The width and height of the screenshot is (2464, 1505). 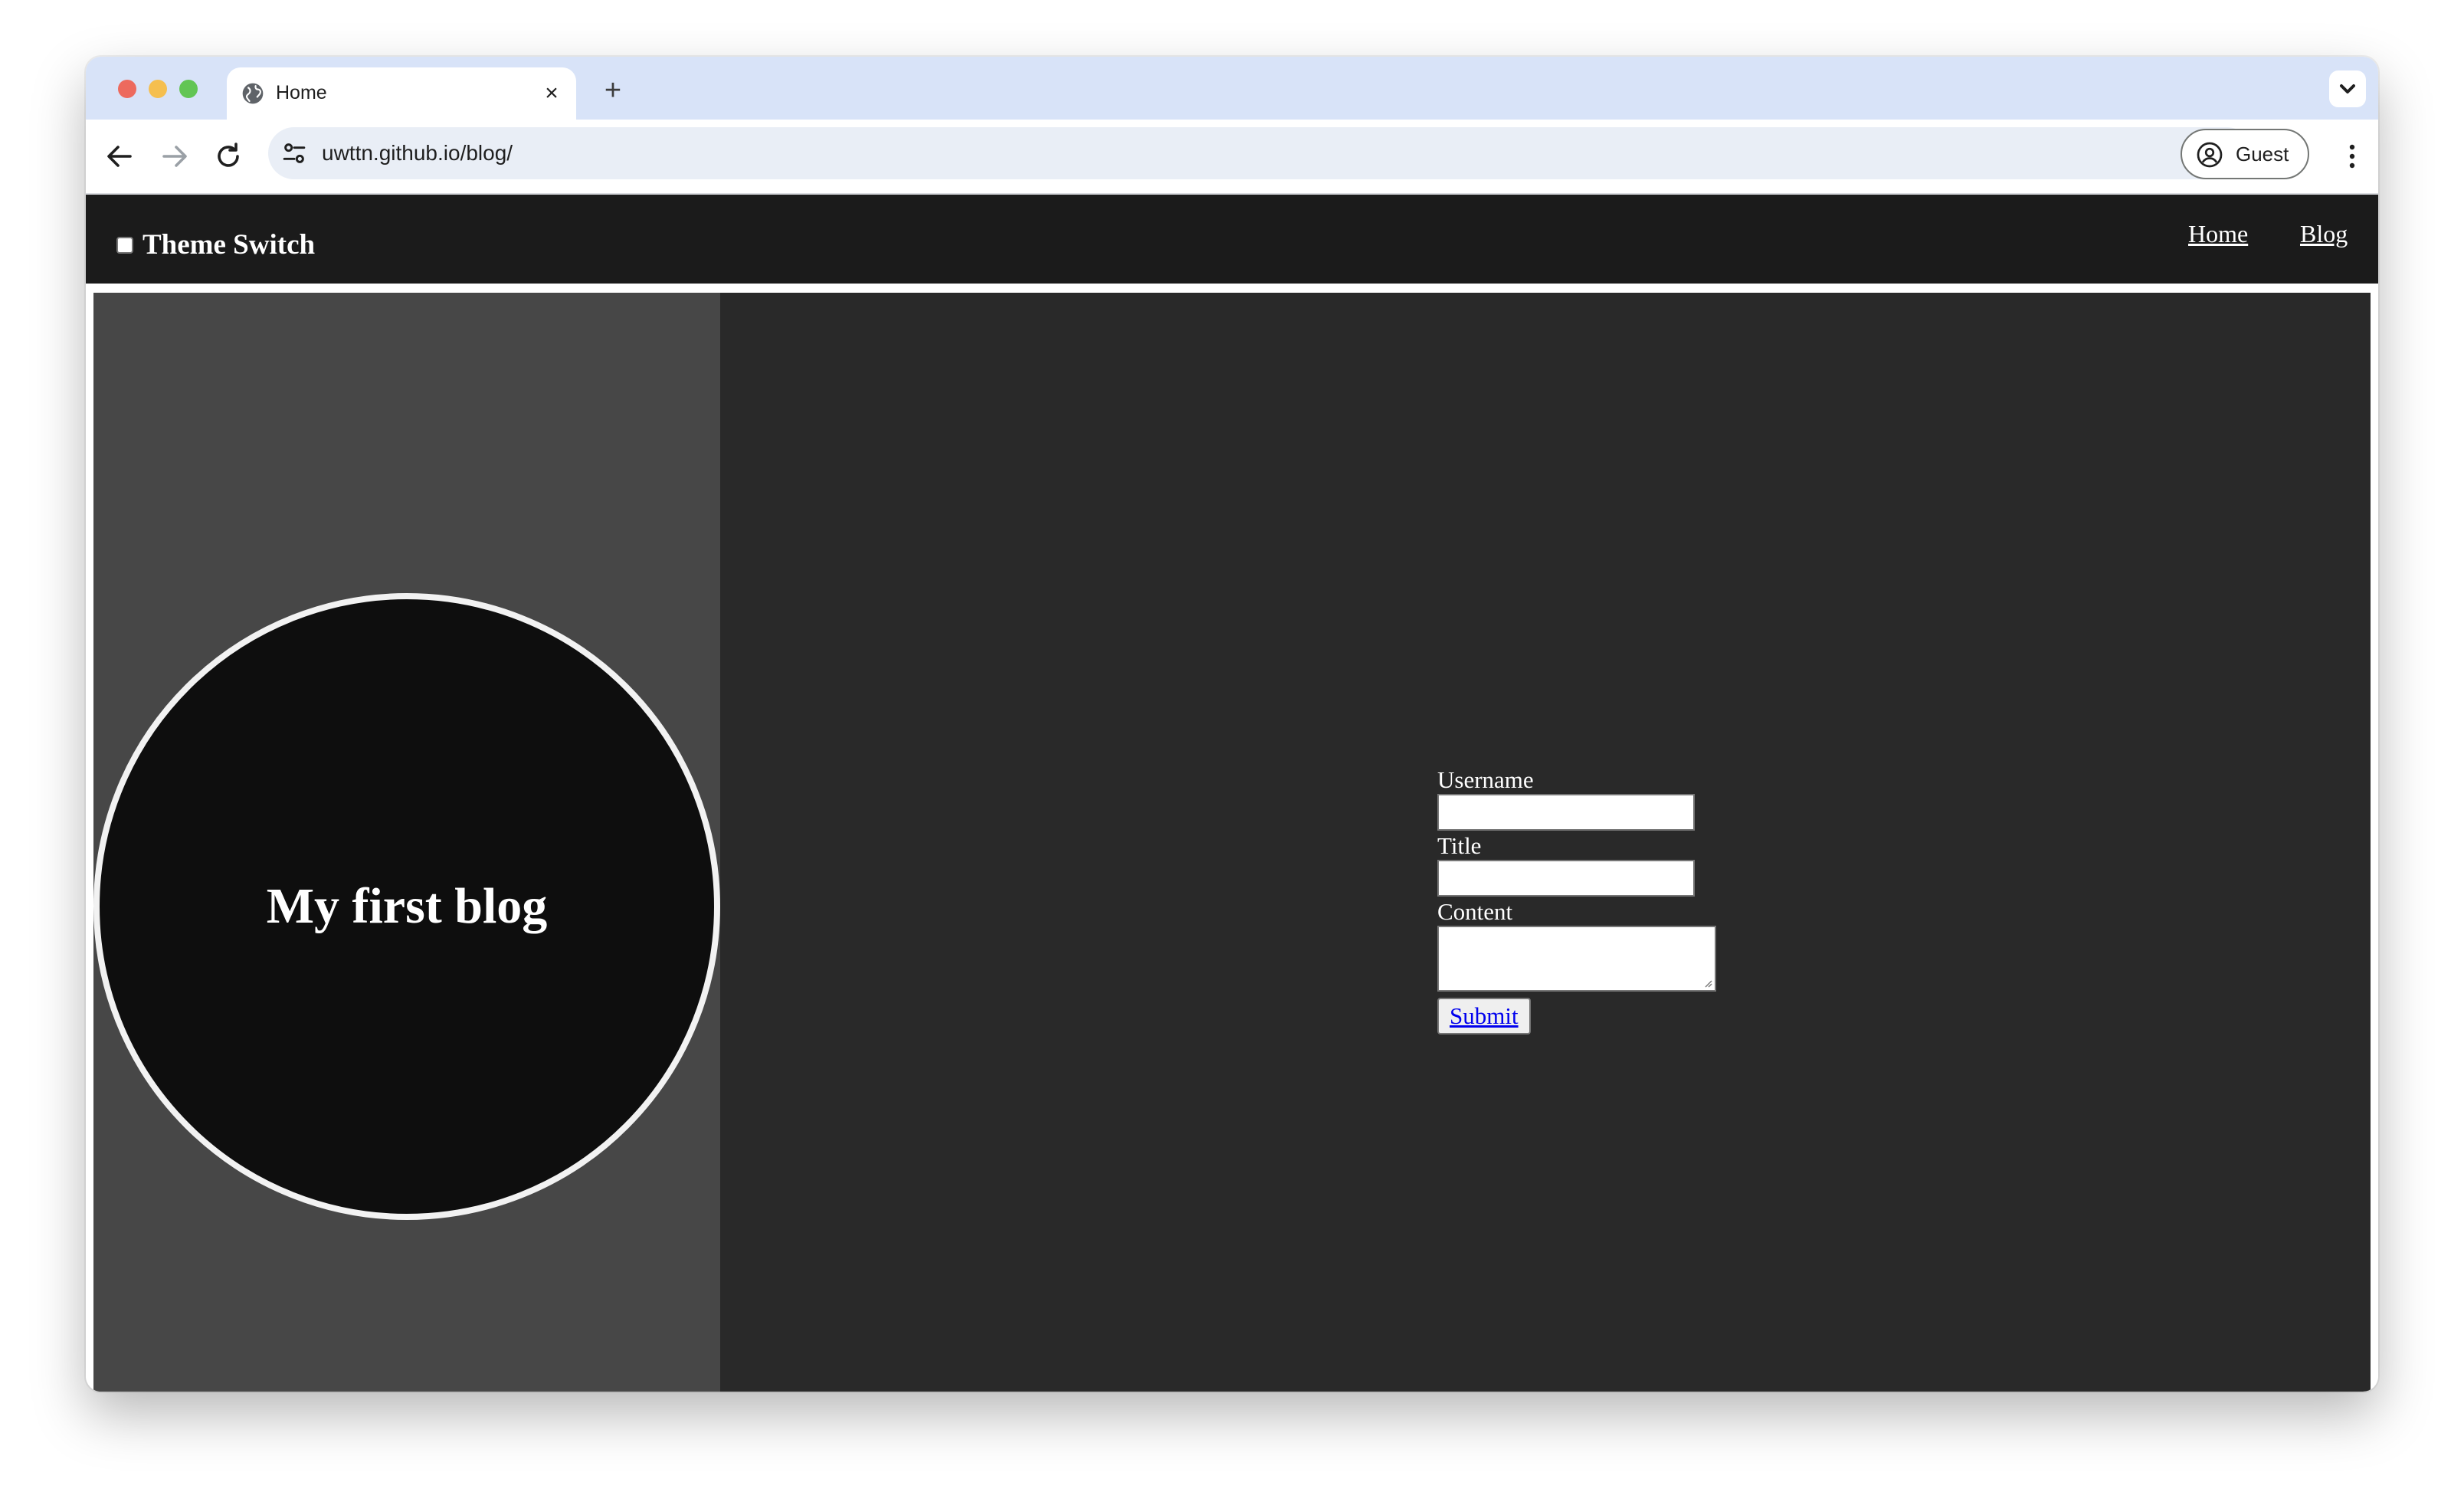 I want to click on reload-icon, so click(x=228, y=155).